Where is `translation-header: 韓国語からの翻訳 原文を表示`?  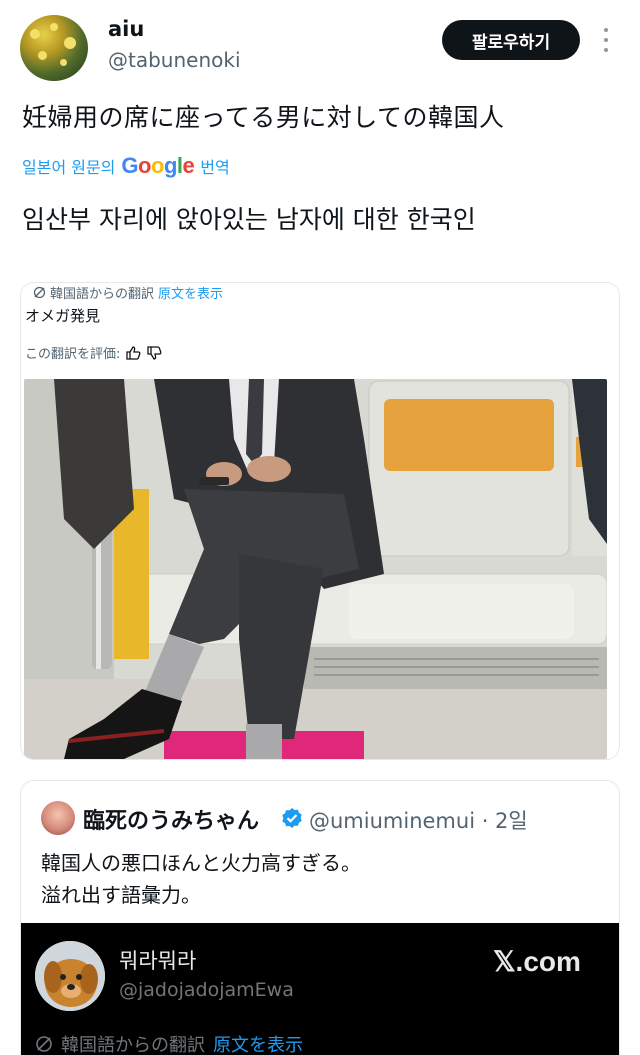
translation-header: 韓国語からの翻訳 原文を表示 is located at coordinates (128, 292).